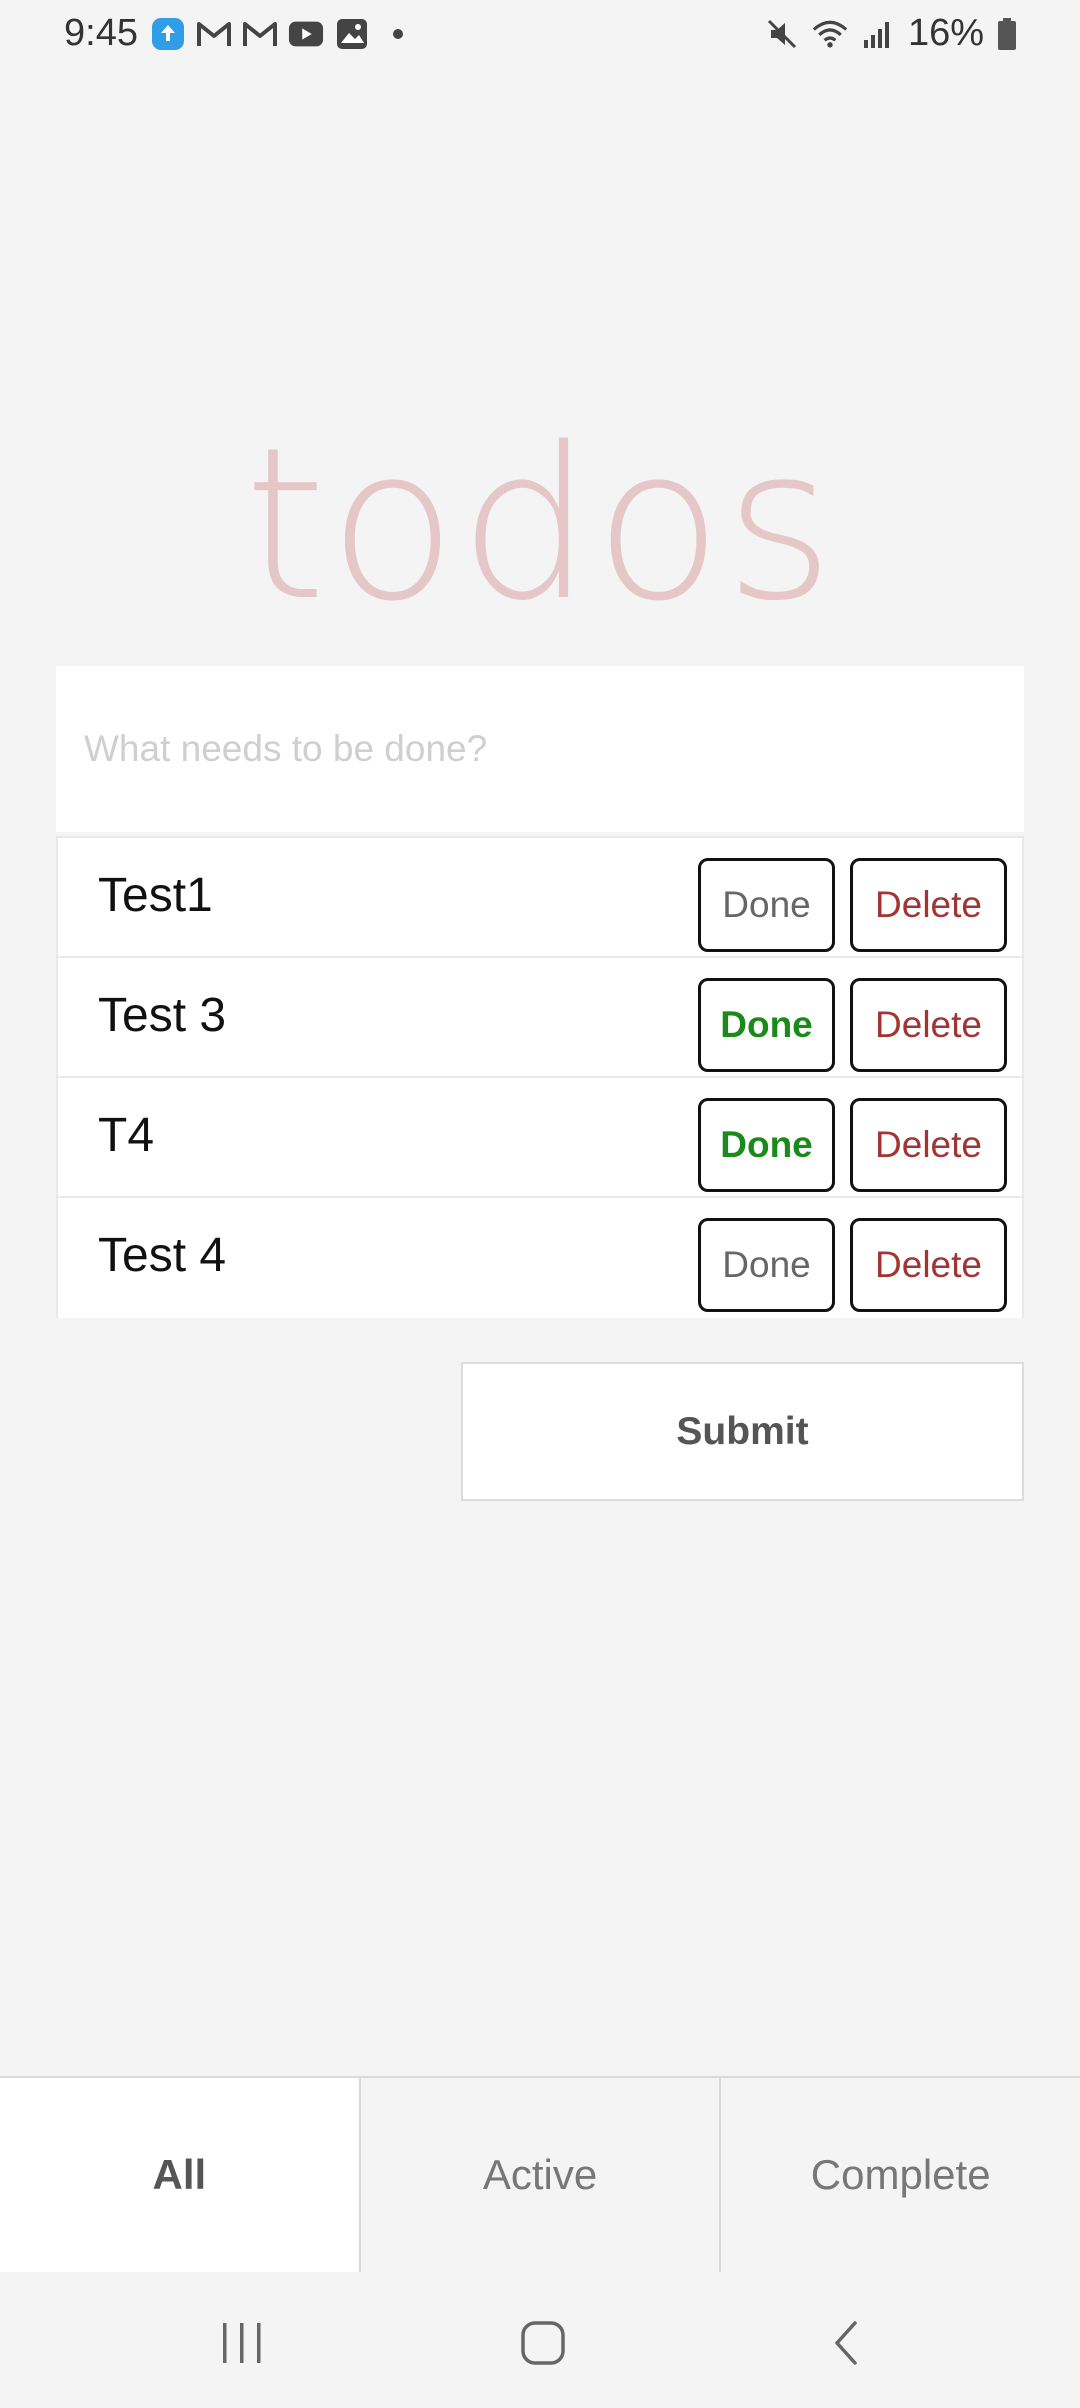 The height and width of the screenshot is (2408, 1080). What do you see at coordinates (847, 2343) in the screenshot?
I see `back-icon` at bounding box center [847, 2343].